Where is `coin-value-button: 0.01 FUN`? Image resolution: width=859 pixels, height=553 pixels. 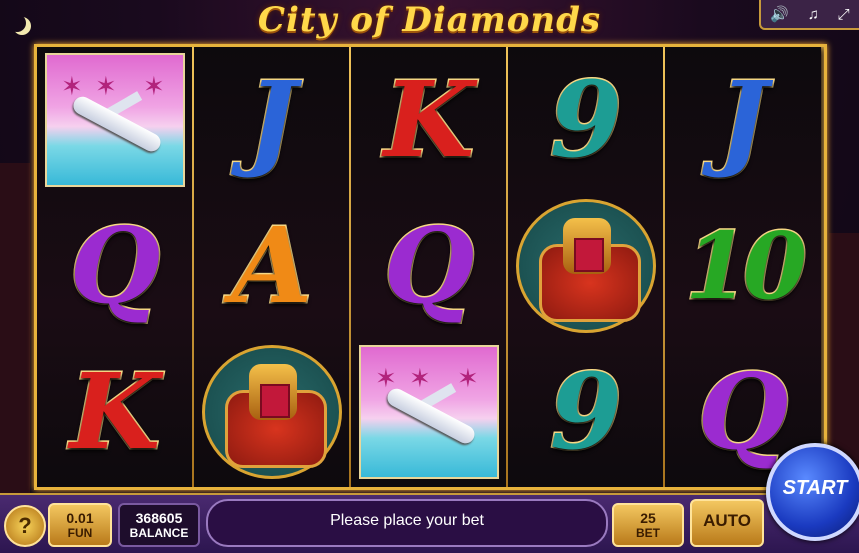 coin-value-button: 0.01 FUN is located at coordinates (80, 525).